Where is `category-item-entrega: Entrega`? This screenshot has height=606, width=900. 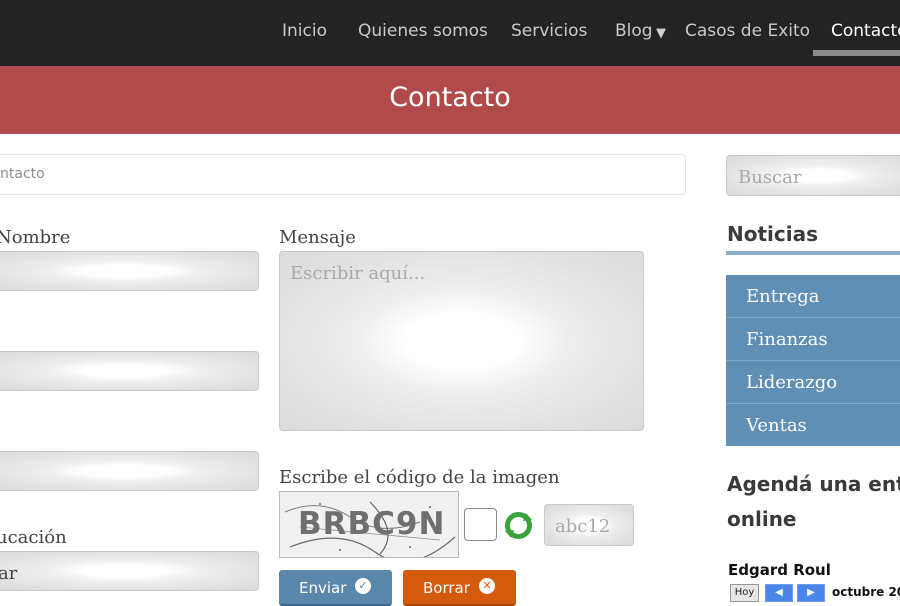
category-item-entrega: Entrega is located at coordinates (813, 296).